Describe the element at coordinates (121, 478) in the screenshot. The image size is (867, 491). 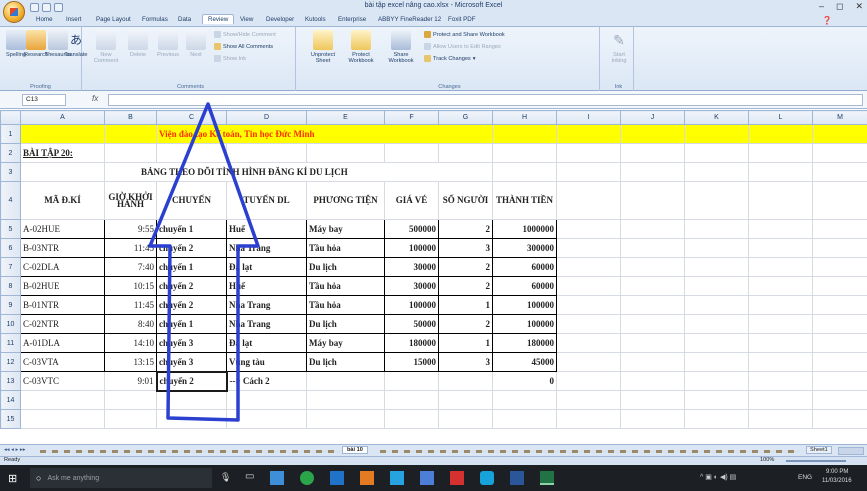
I see `search-box: ○ Ask me anything` at that location.